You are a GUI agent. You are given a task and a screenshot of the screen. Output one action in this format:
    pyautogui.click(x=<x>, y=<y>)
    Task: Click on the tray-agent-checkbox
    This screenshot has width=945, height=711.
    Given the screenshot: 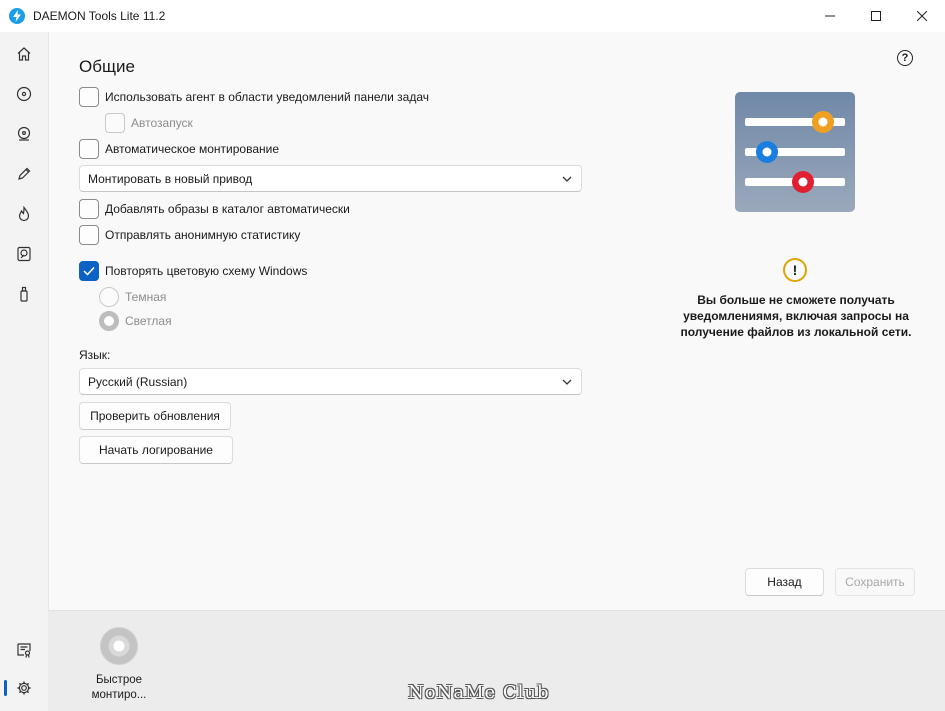 What is the action you would take?
    pyautogui.click(x=89, y=97)
    